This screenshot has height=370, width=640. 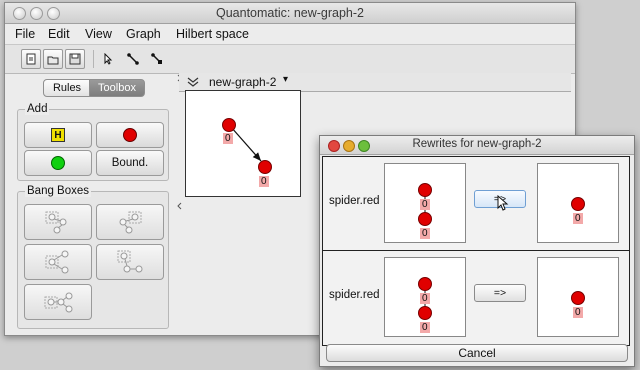 I want to click on menu-hilbert-space: Hilbert space, so click(x=212, y=34).